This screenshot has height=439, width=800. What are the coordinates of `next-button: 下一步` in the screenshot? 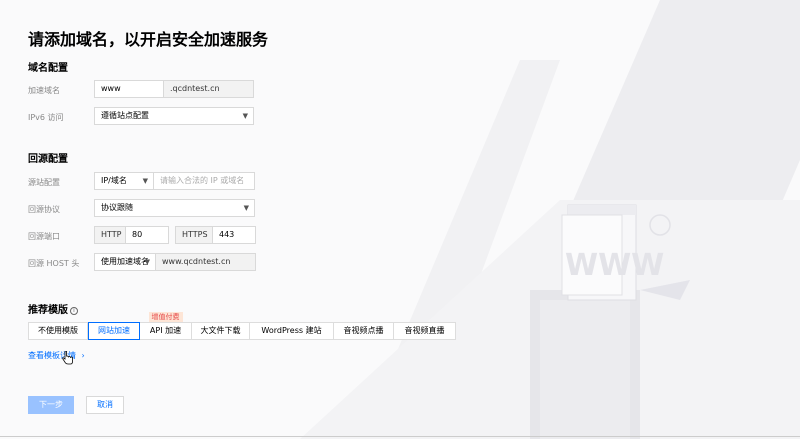 It's located at (51, 405).